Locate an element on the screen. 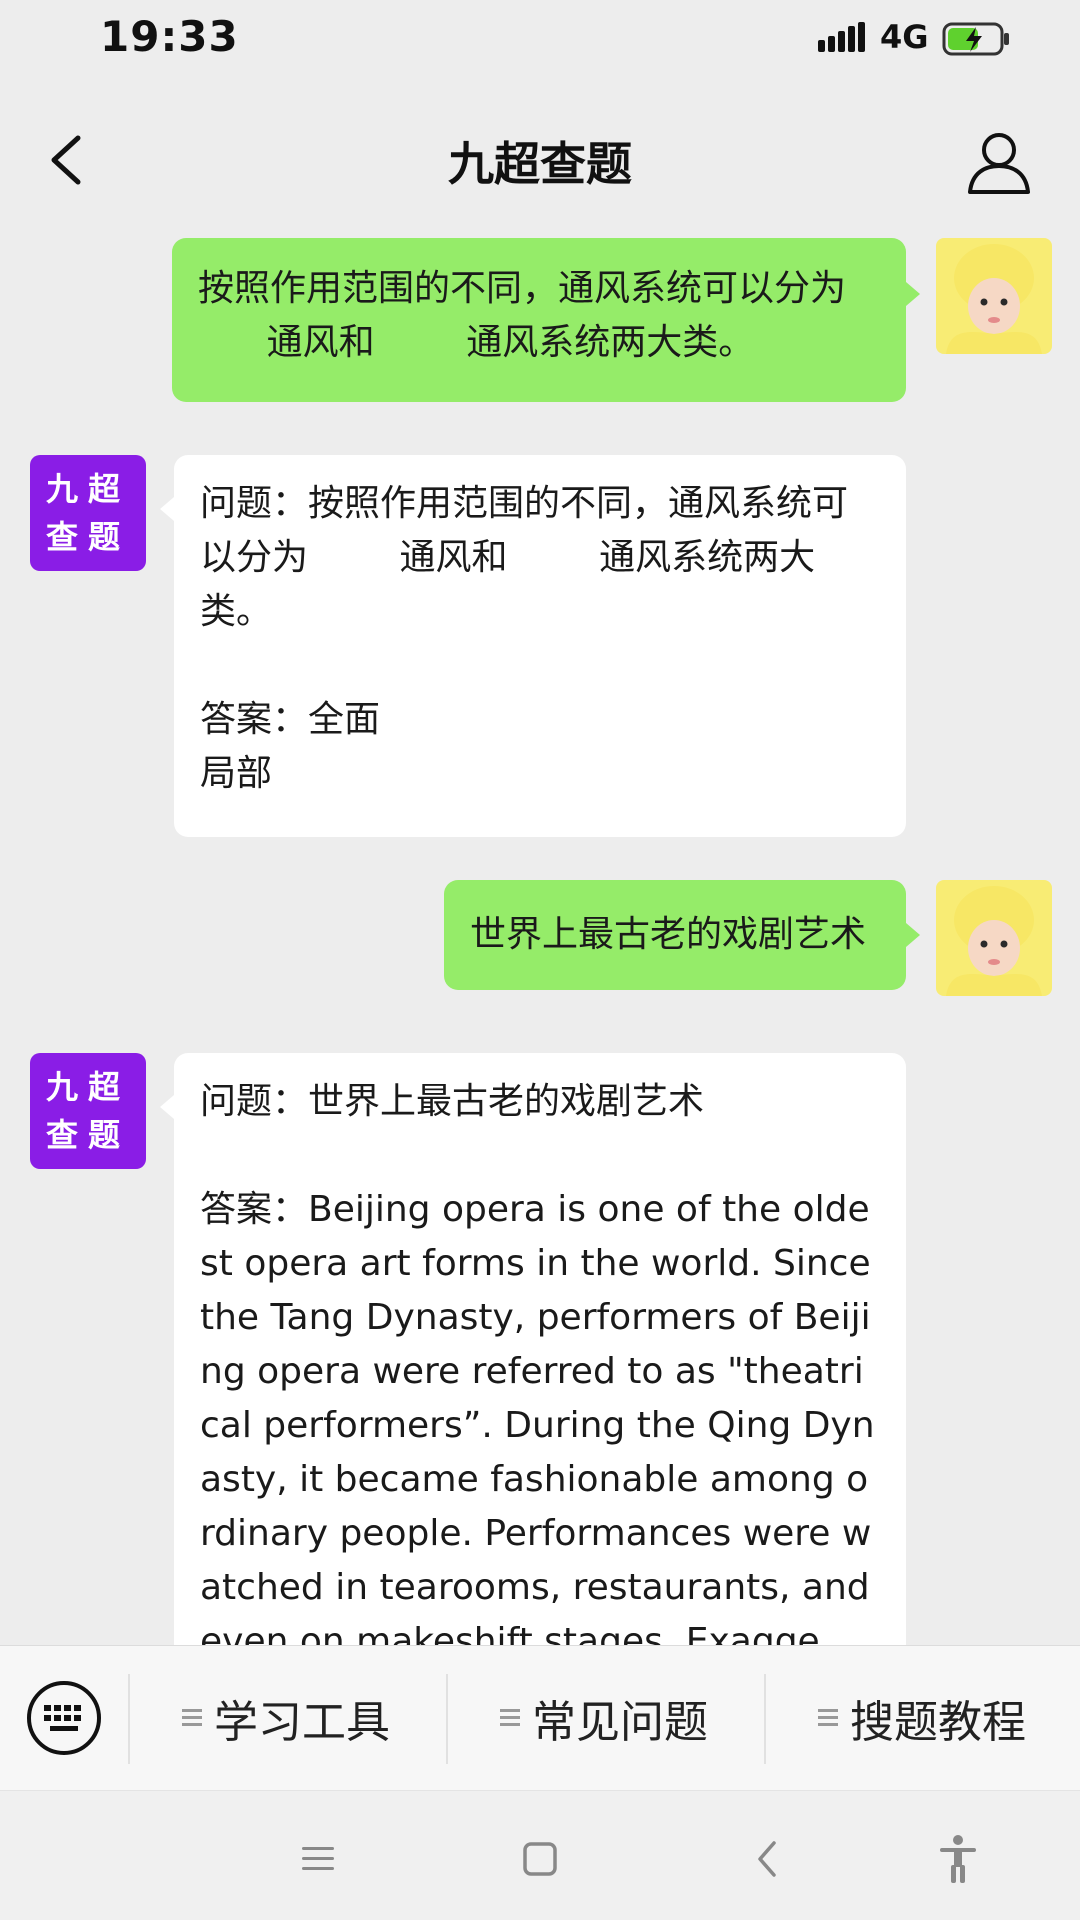  accessibility-icon is located at coordinates (958, 1859).